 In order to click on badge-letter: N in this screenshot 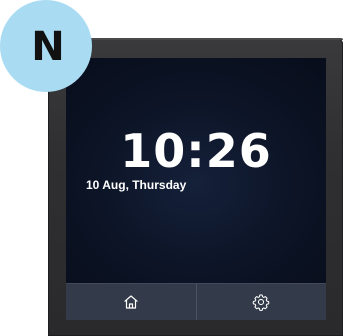, I will do `click(48, 47)`.